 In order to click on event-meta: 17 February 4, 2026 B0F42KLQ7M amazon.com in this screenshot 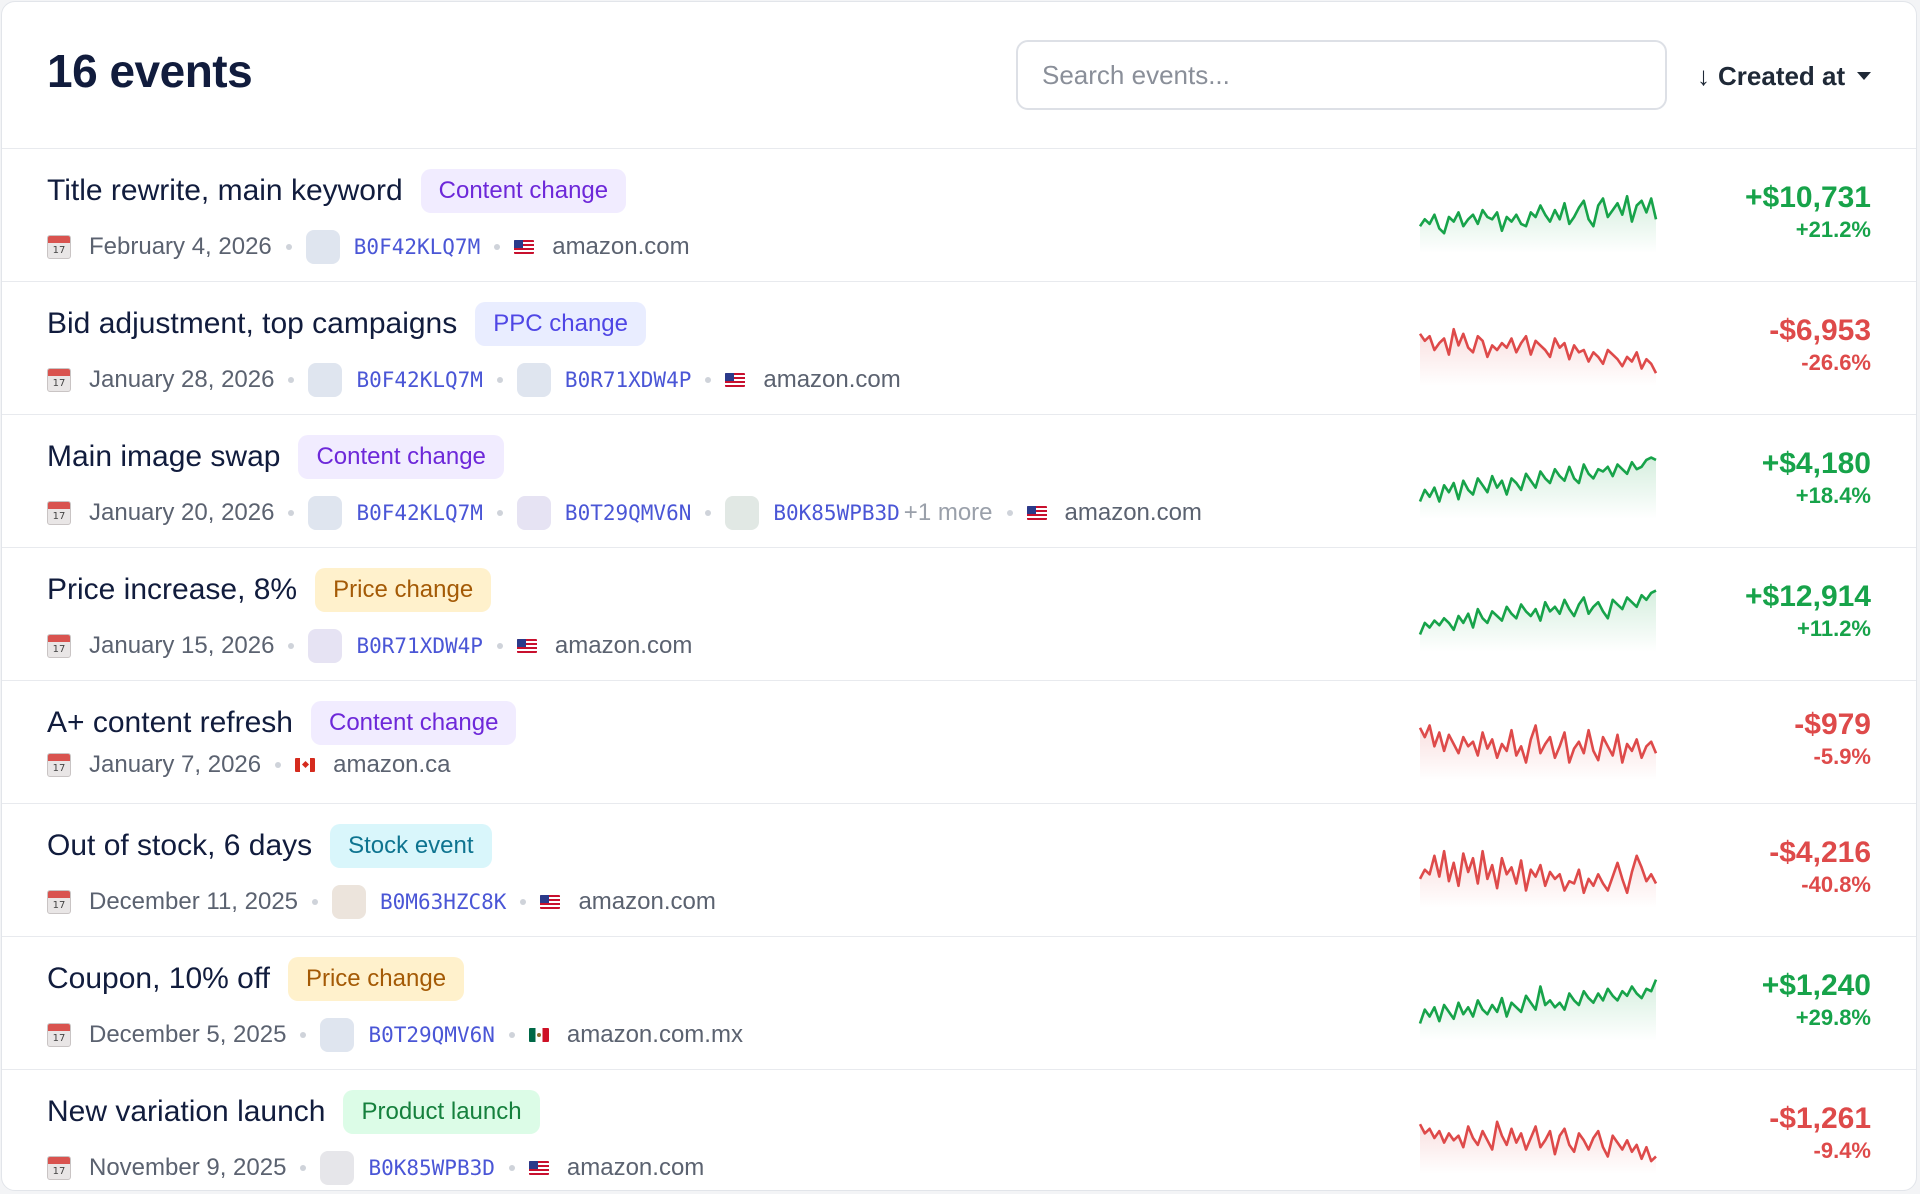, I will do `click(368, 247)`.